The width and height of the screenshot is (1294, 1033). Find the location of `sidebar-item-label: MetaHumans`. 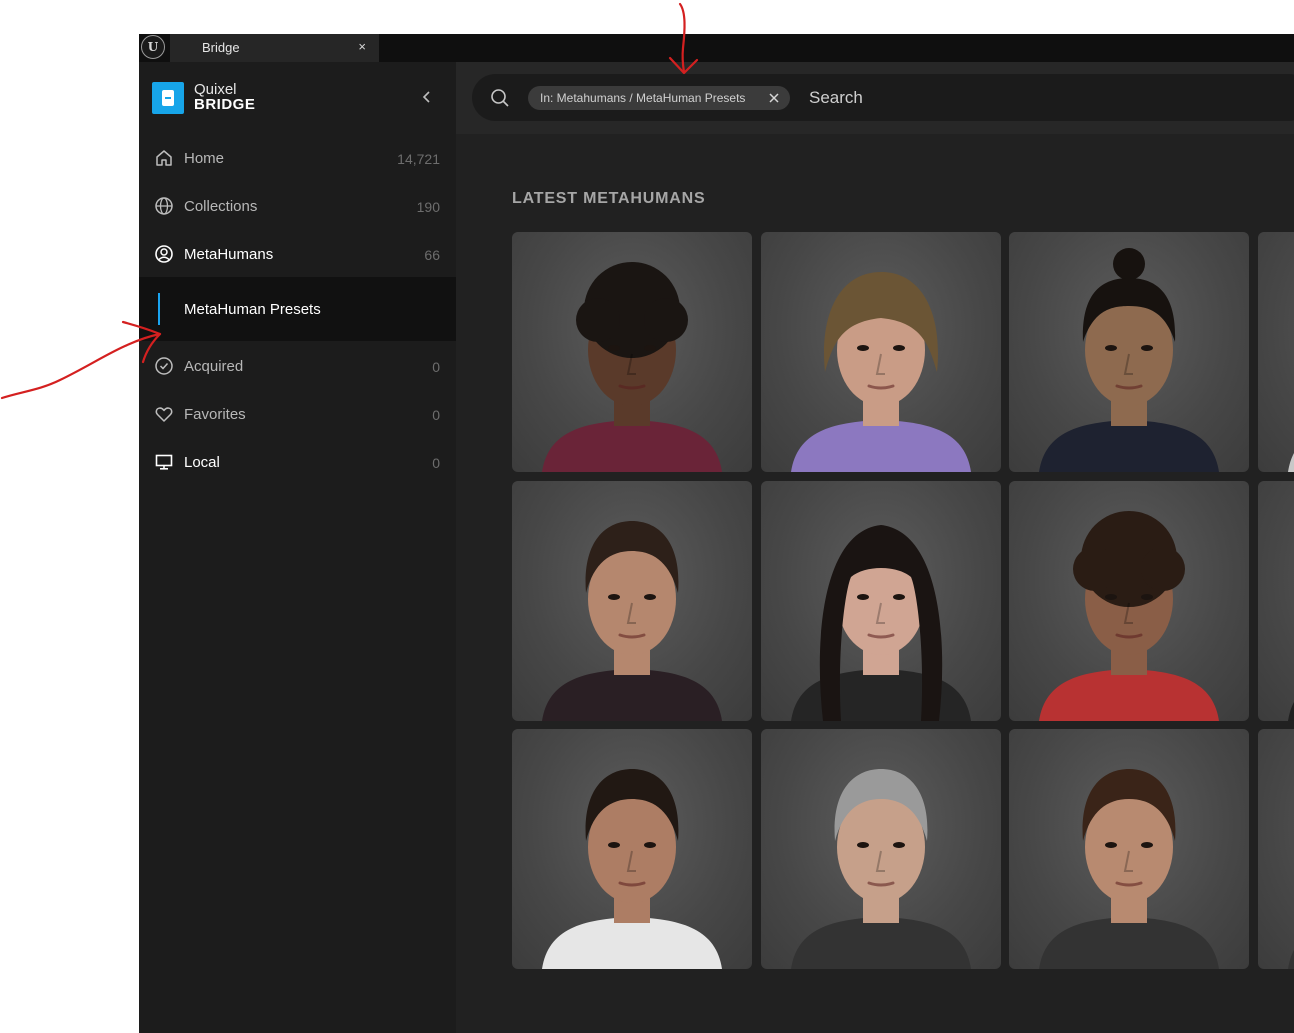

sidebar-item-label: MetaHumans is located at coordinates (229, 254).